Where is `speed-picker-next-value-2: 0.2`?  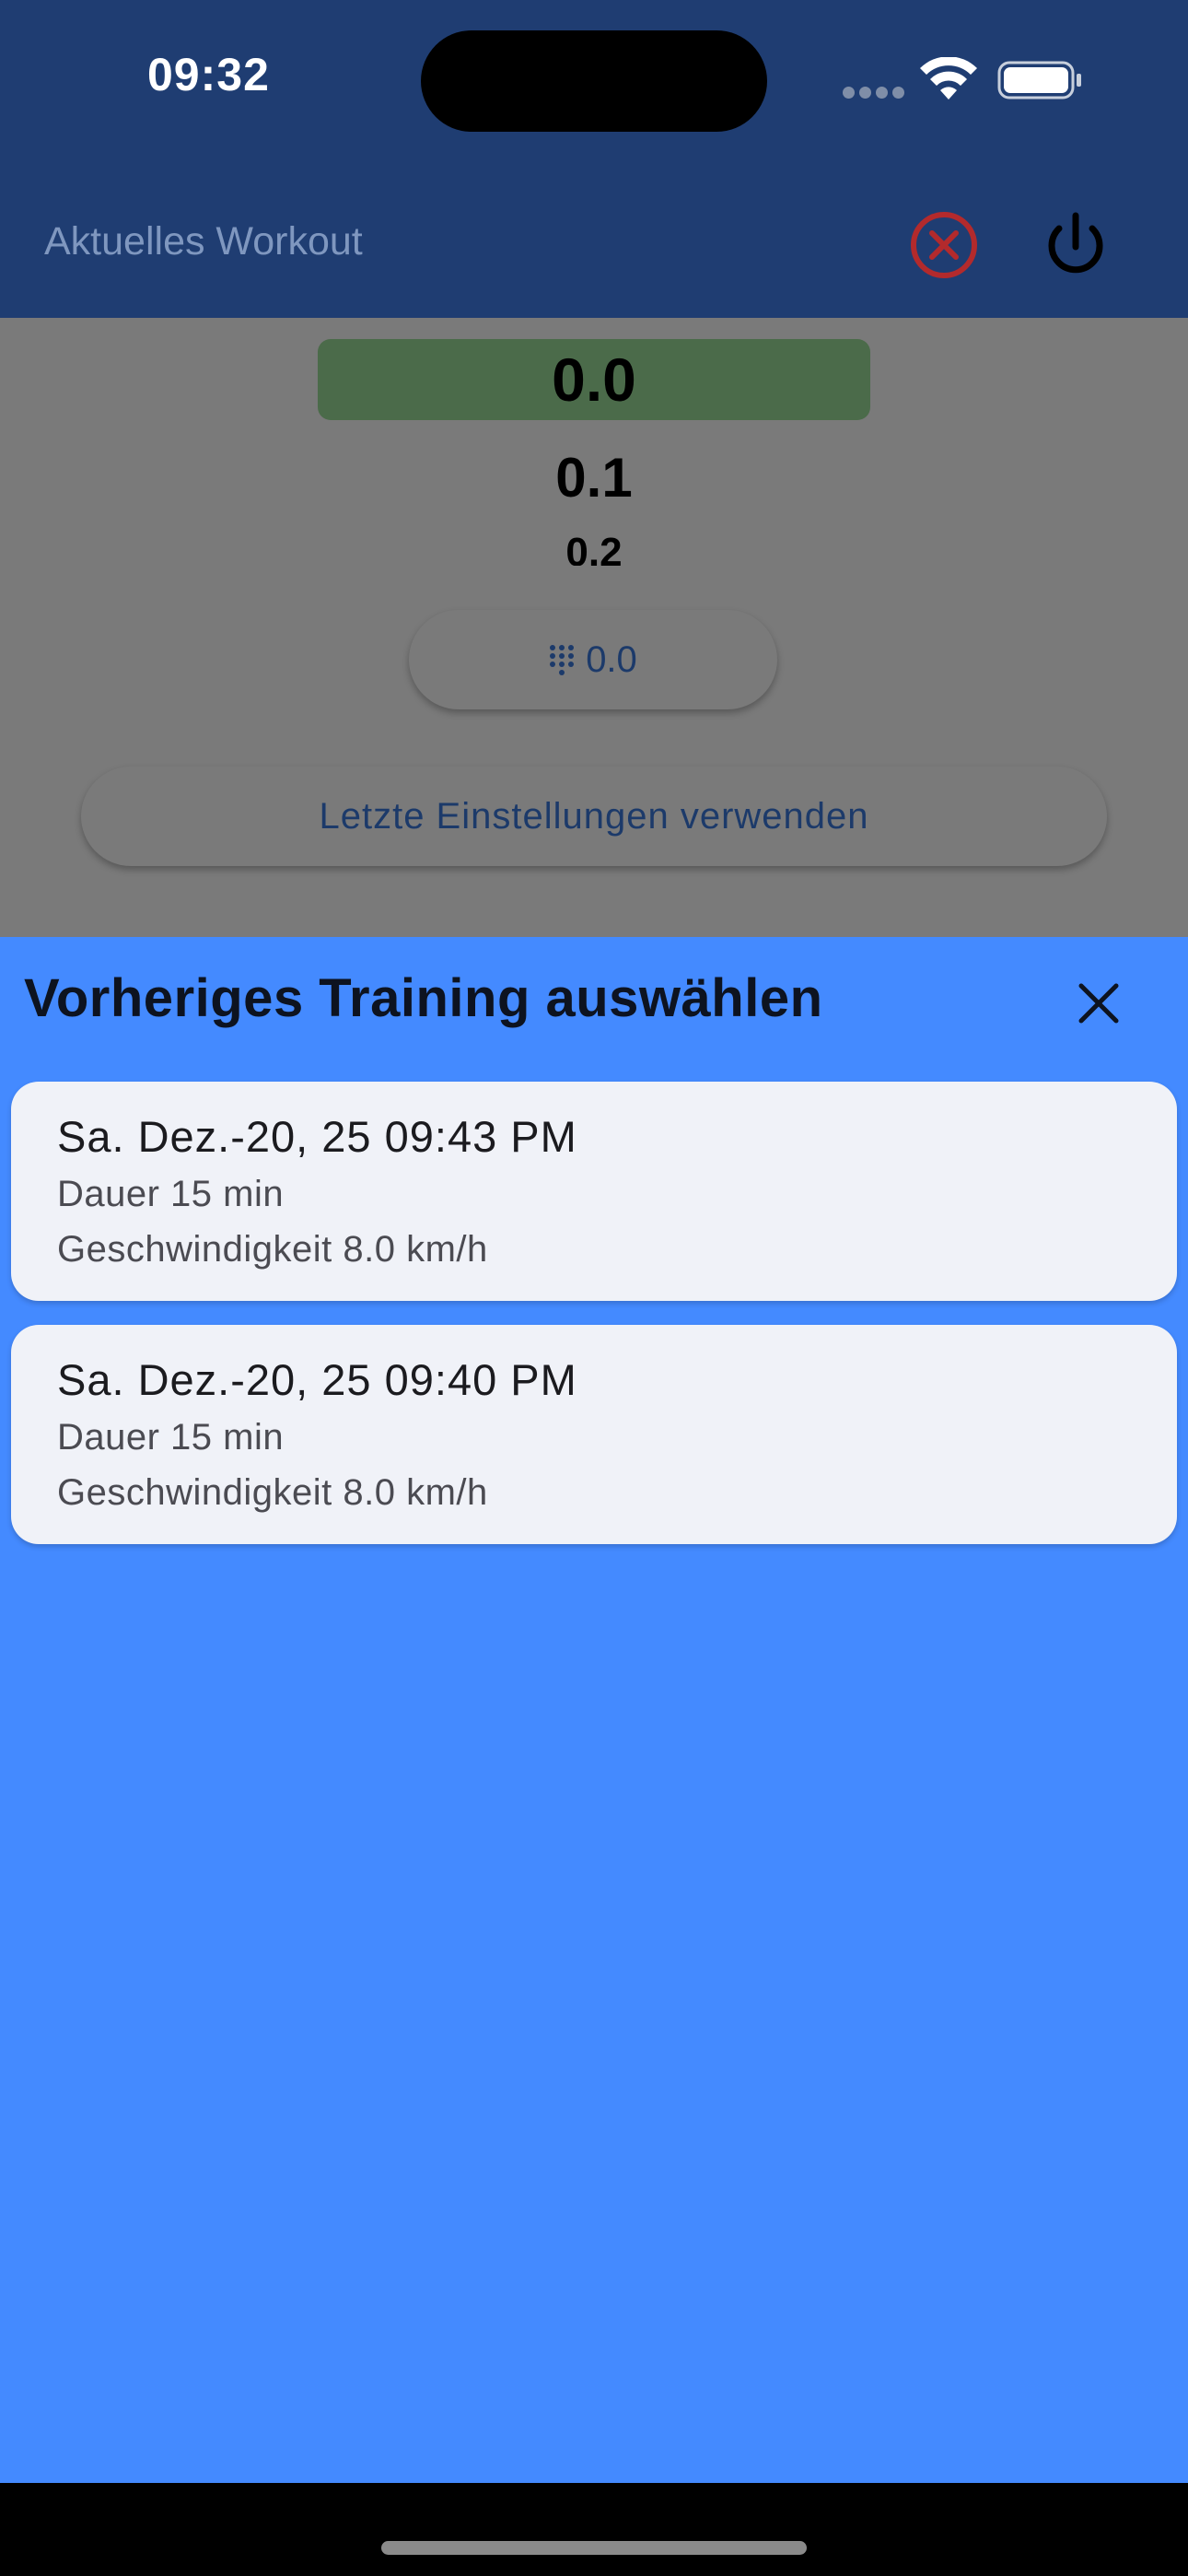 speed-picker-next-value-2: 0.2 is located at coordinates (594, 549).